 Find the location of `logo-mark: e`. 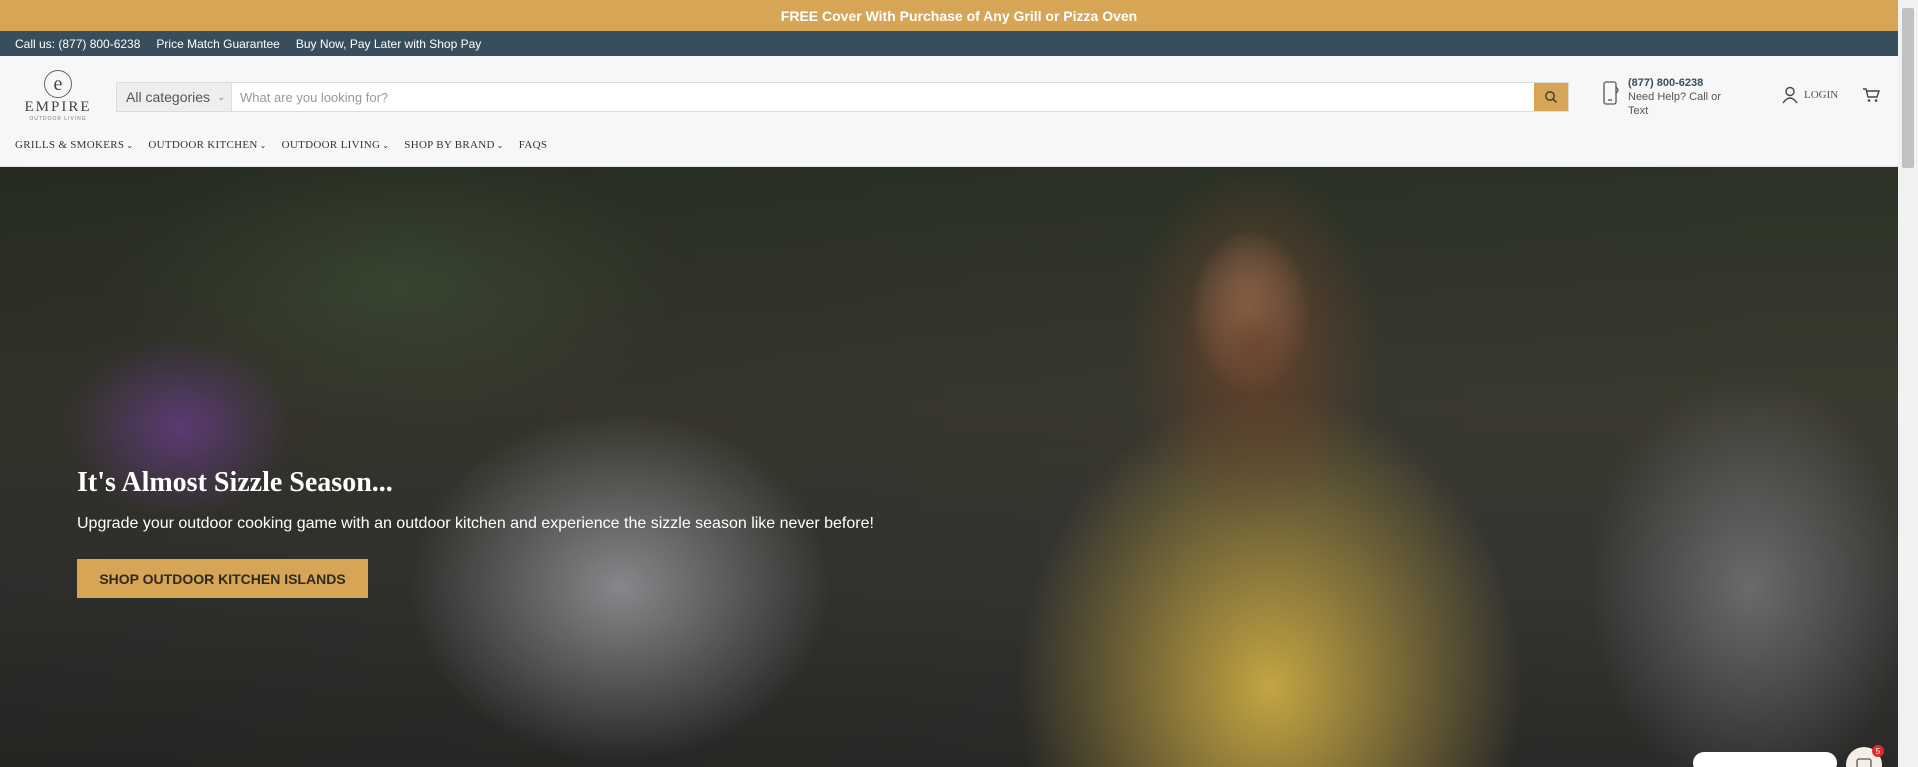

logo-mark: e is located at coordinates (58, 84).